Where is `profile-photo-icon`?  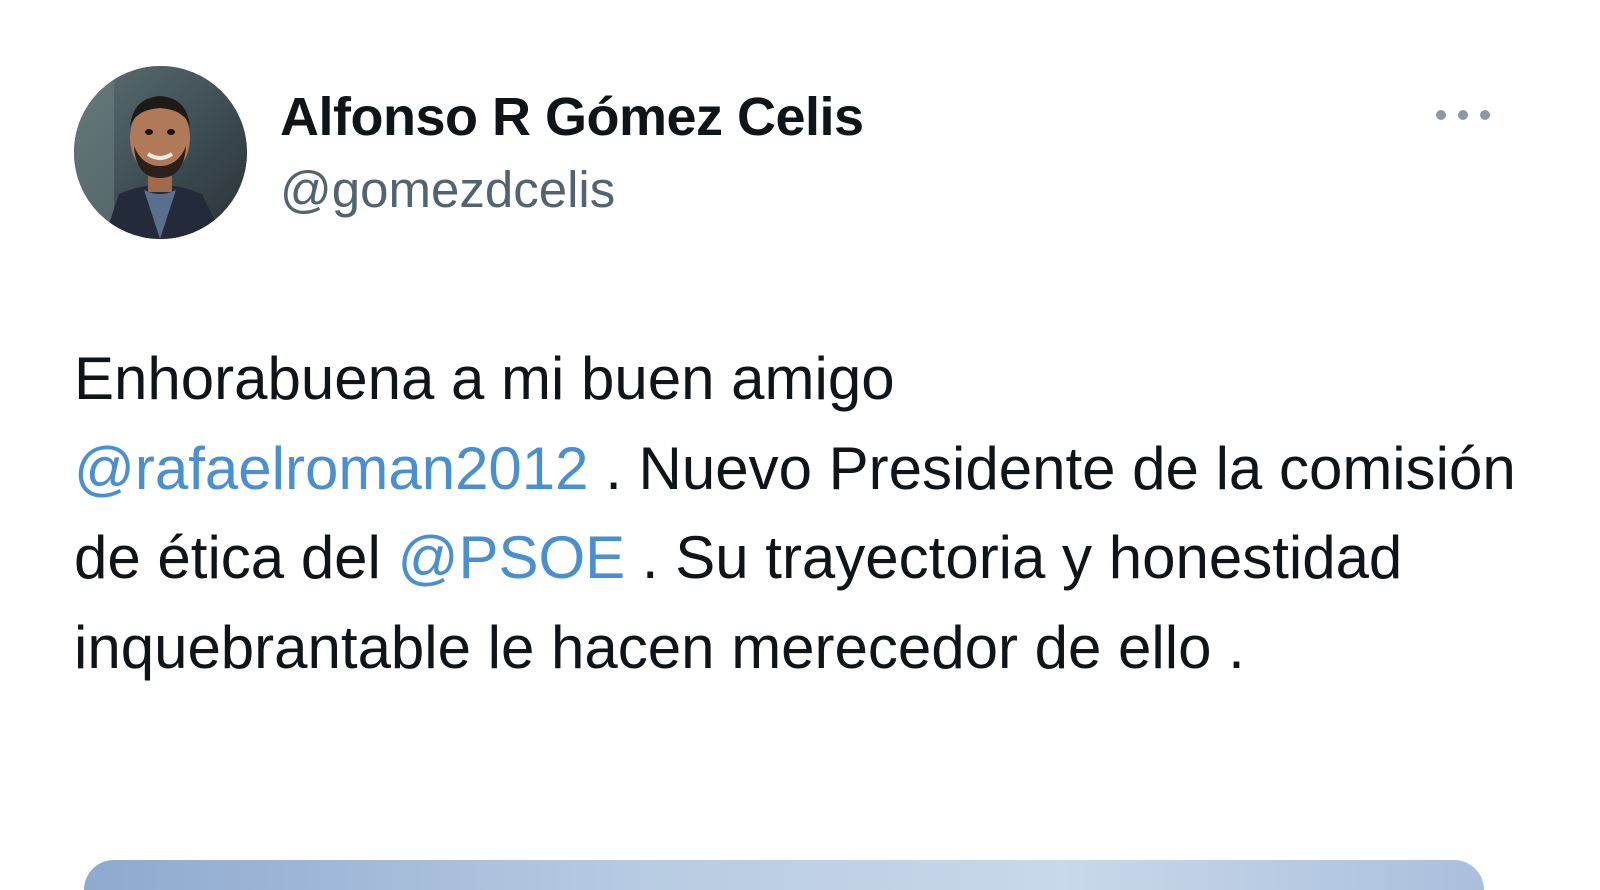 profile-photo-icon is located at coordinates (160, 152).